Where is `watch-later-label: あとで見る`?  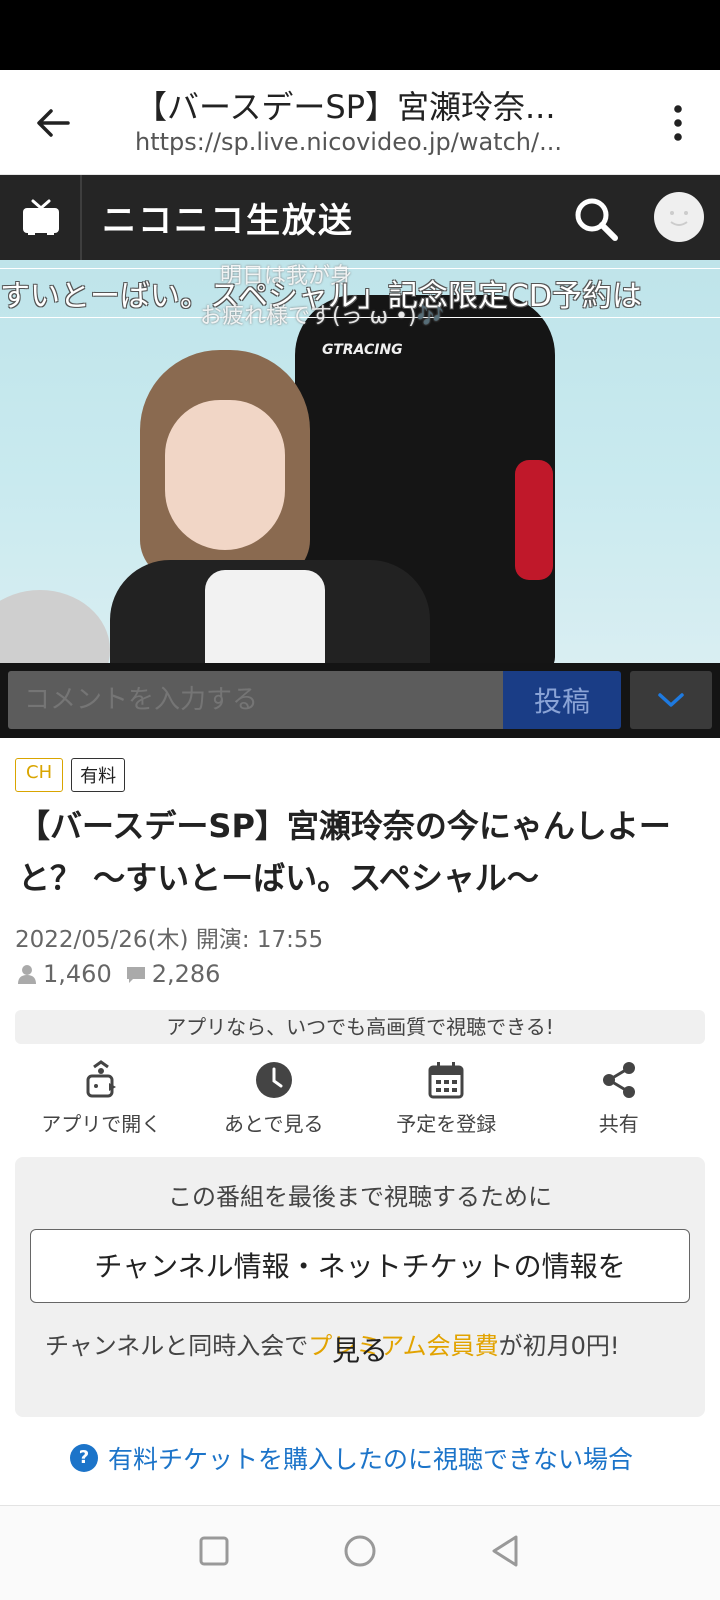 watch-later-label: あとで見る is located at coordinates (274, 1124).